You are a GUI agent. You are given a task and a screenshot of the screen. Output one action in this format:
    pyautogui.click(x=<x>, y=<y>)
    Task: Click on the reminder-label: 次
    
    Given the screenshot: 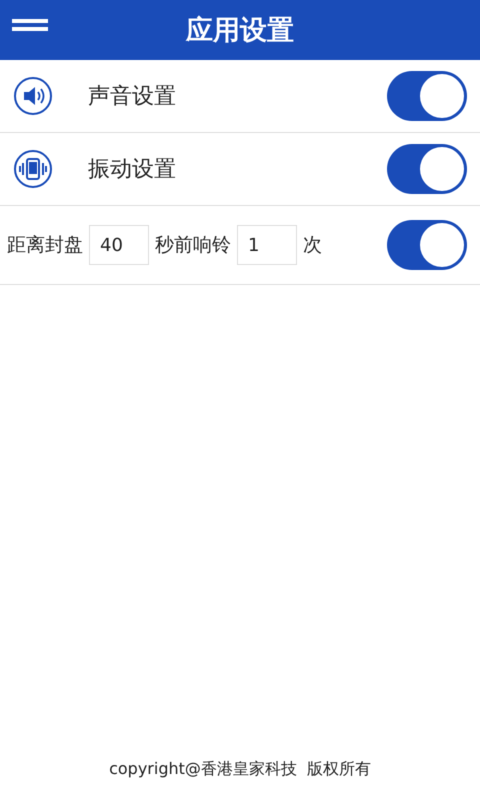 What is the action you would take?
    pyautogui.click(x=312, y=245)
    